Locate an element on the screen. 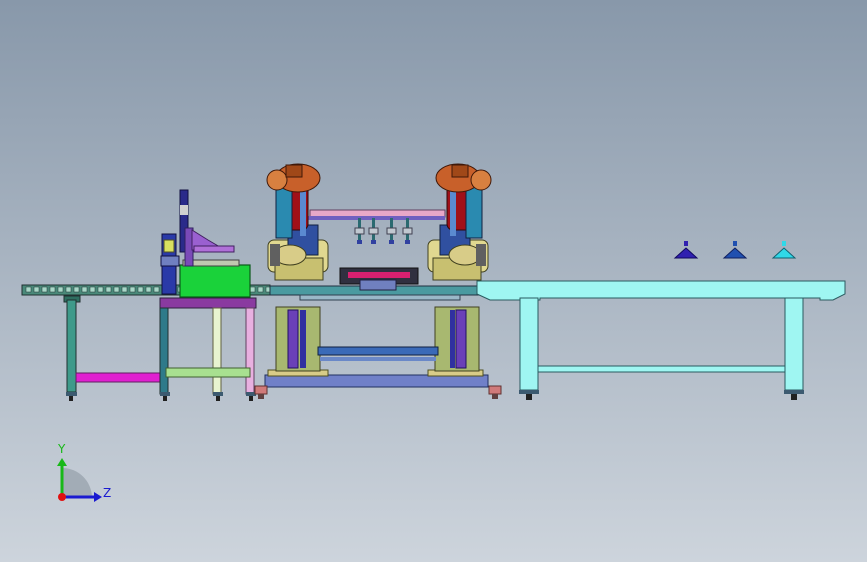 The height and width of the screenshot is (562, 867). robot-arm-left is located at coordinates (297, 222).